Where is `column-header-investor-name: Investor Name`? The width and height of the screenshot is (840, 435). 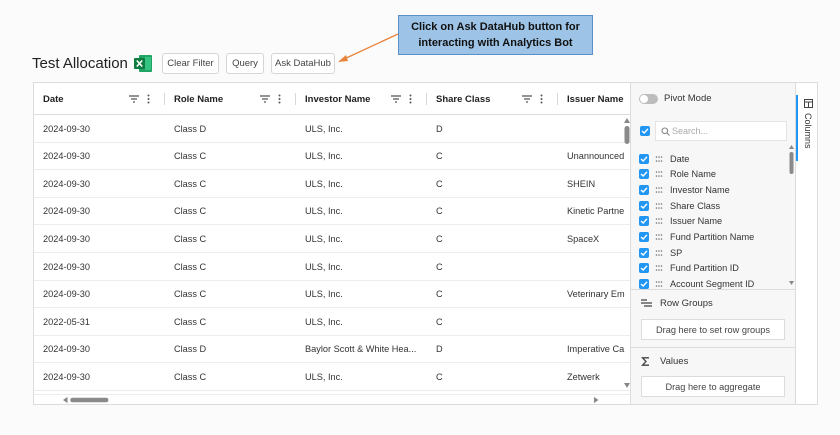 column-header-investor-name: Investor Name is located at coordinates (361, 99).